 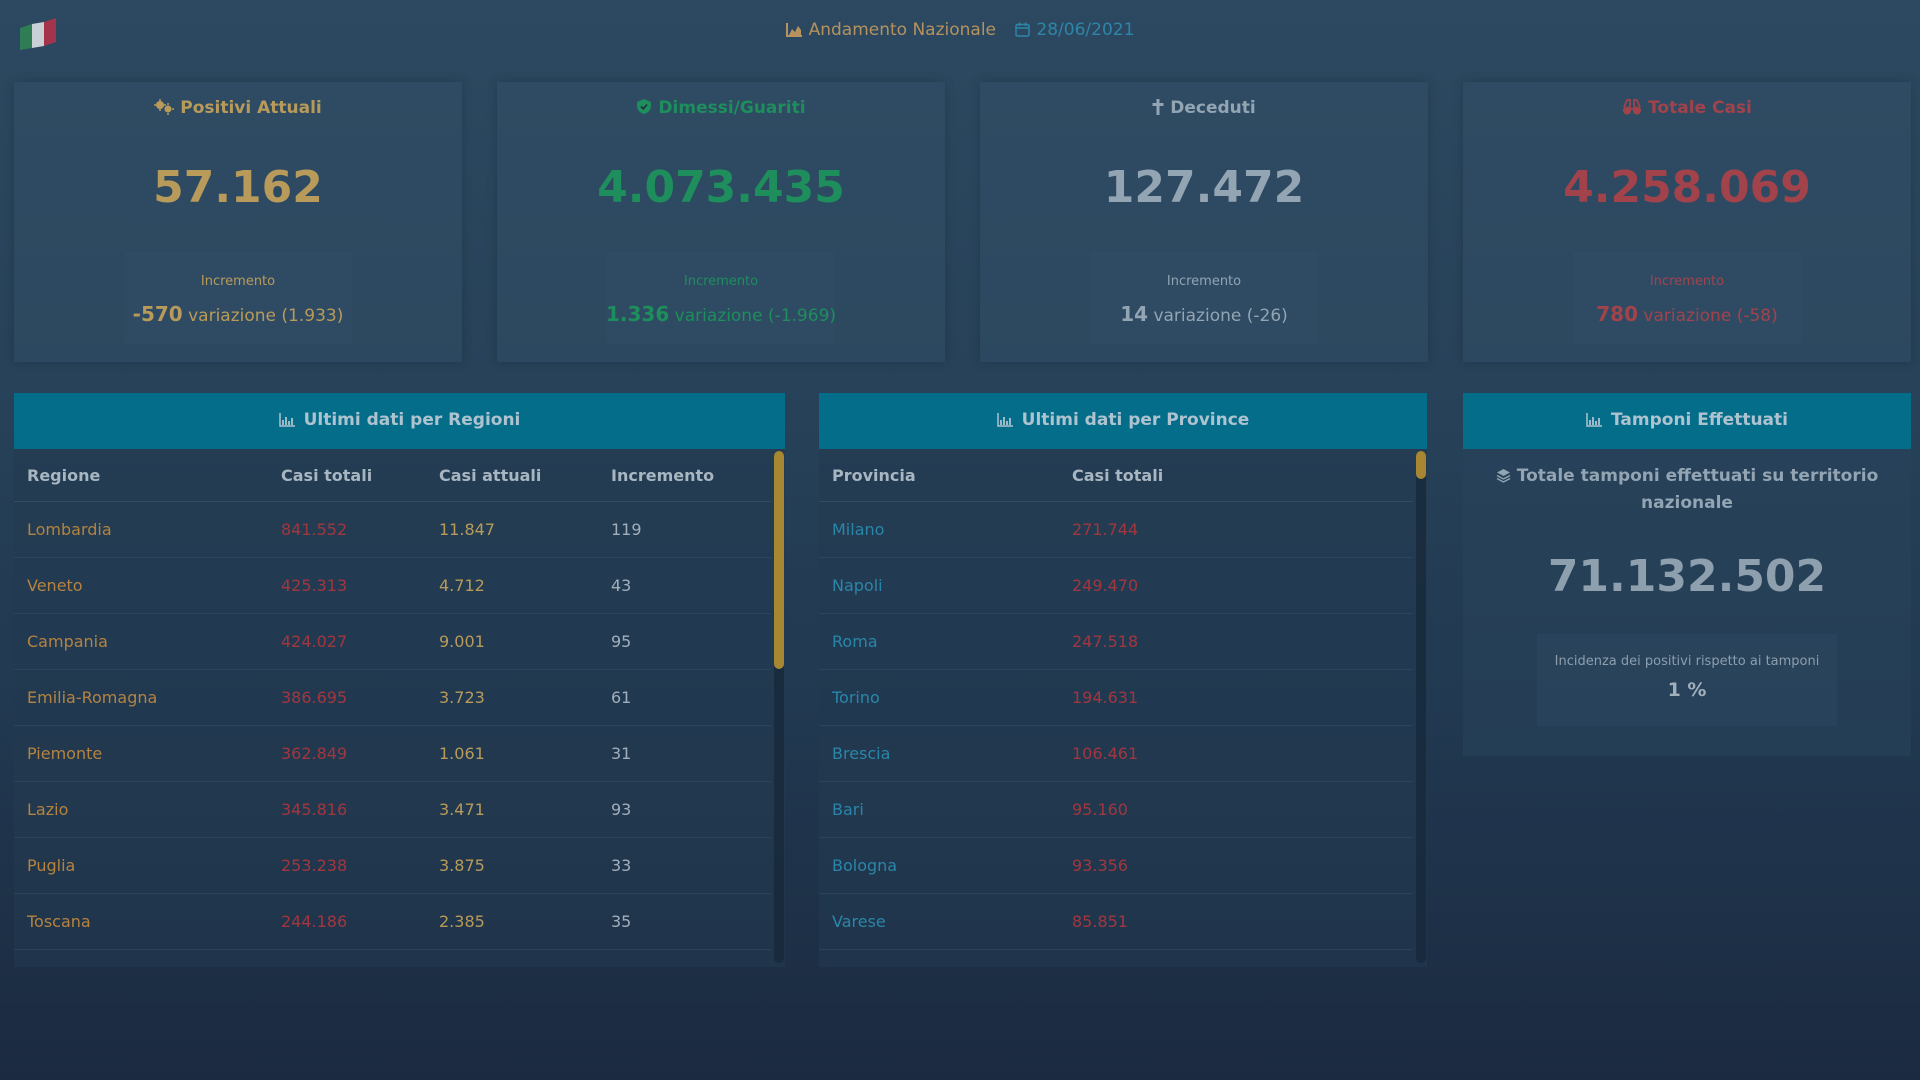 I want to click on table-row: Lazio 345.816 3.471 93, so click(x=392, y=809).